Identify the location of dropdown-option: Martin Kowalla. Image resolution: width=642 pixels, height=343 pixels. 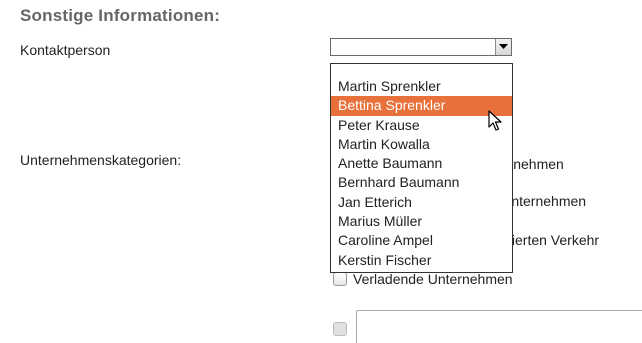
(421, 144).